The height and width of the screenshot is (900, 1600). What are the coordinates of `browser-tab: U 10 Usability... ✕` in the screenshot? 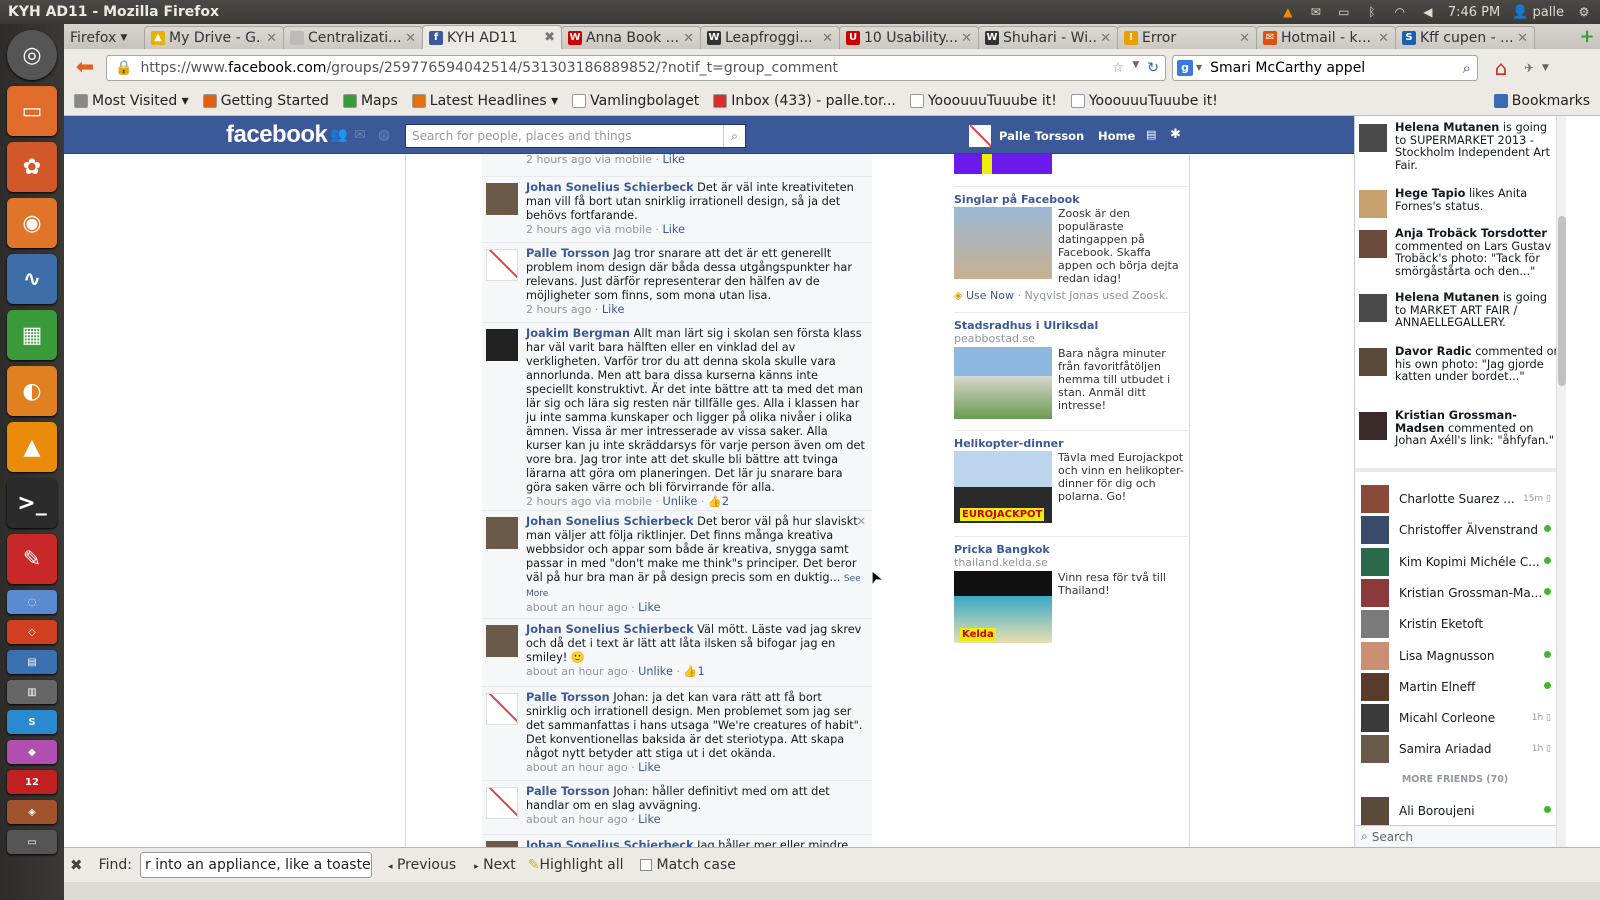 It's located at (909, 37).